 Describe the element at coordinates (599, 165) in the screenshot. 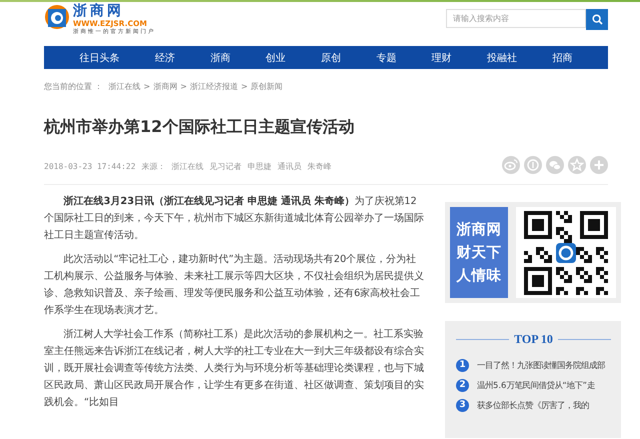

I see `plus-icon` at that location.